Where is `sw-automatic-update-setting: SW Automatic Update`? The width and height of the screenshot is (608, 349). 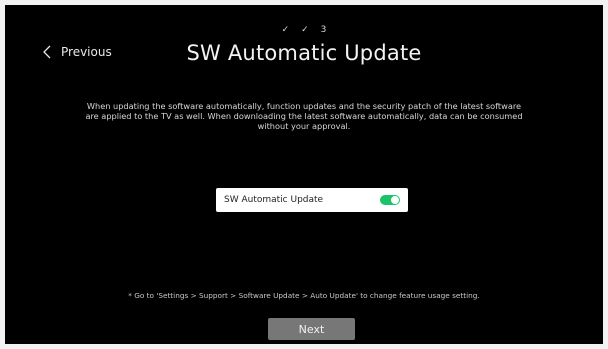
sw-automatic-update-setting: SW Automatic Update is located at coordinates (312, 200).